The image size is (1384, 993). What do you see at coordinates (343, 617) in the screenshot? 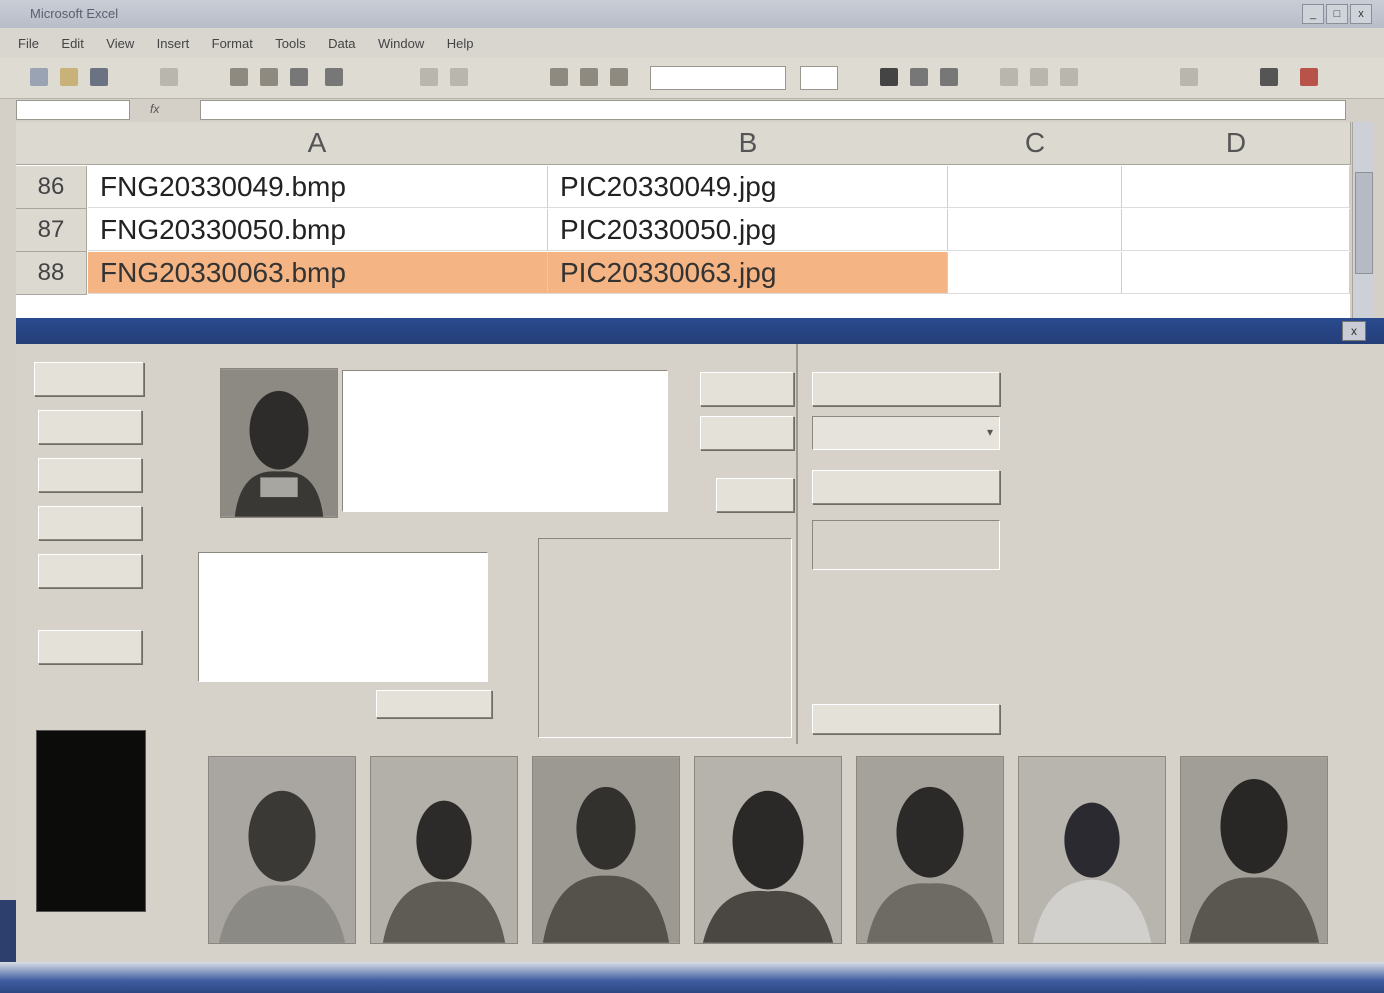
I see `record-list` at bounding box center [343, 617].